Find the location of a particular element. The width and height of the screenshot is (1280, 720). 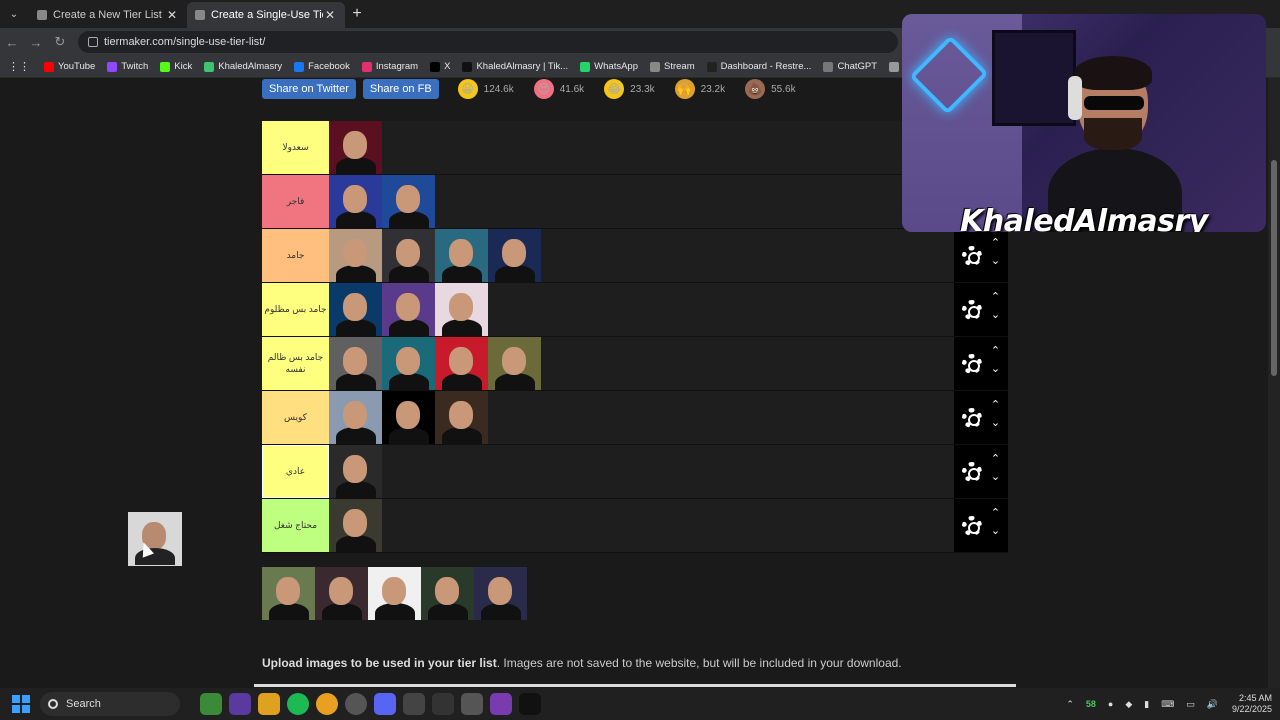

tier-label: جامد بس ظالم نفسه is located at coordinates (295, 363).